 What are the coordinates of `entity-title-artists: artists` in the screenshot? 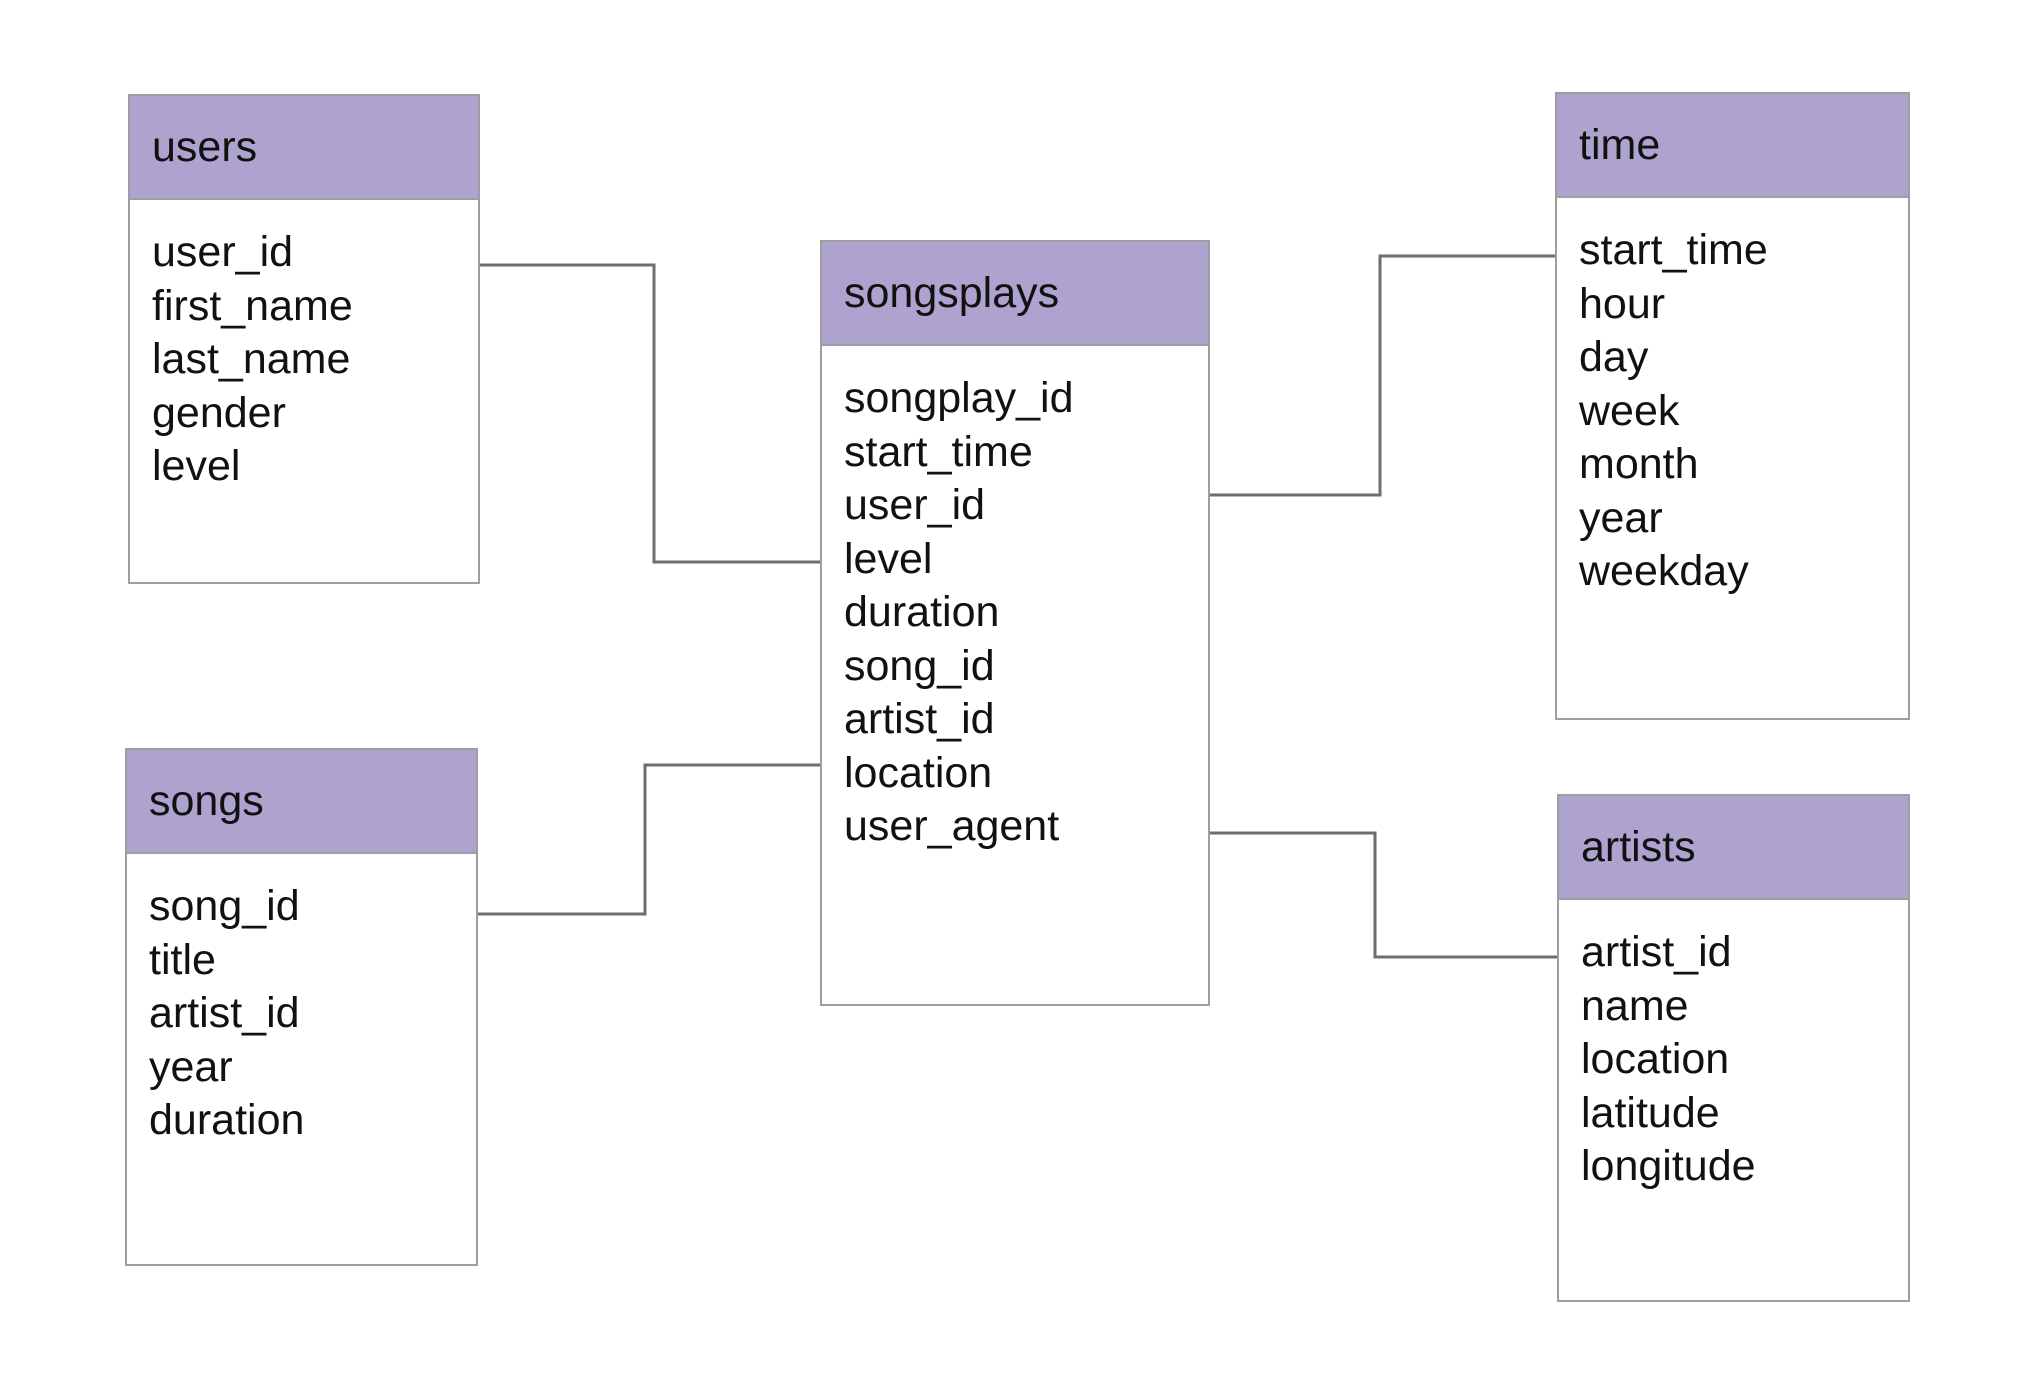 It's located at (1638, 846).